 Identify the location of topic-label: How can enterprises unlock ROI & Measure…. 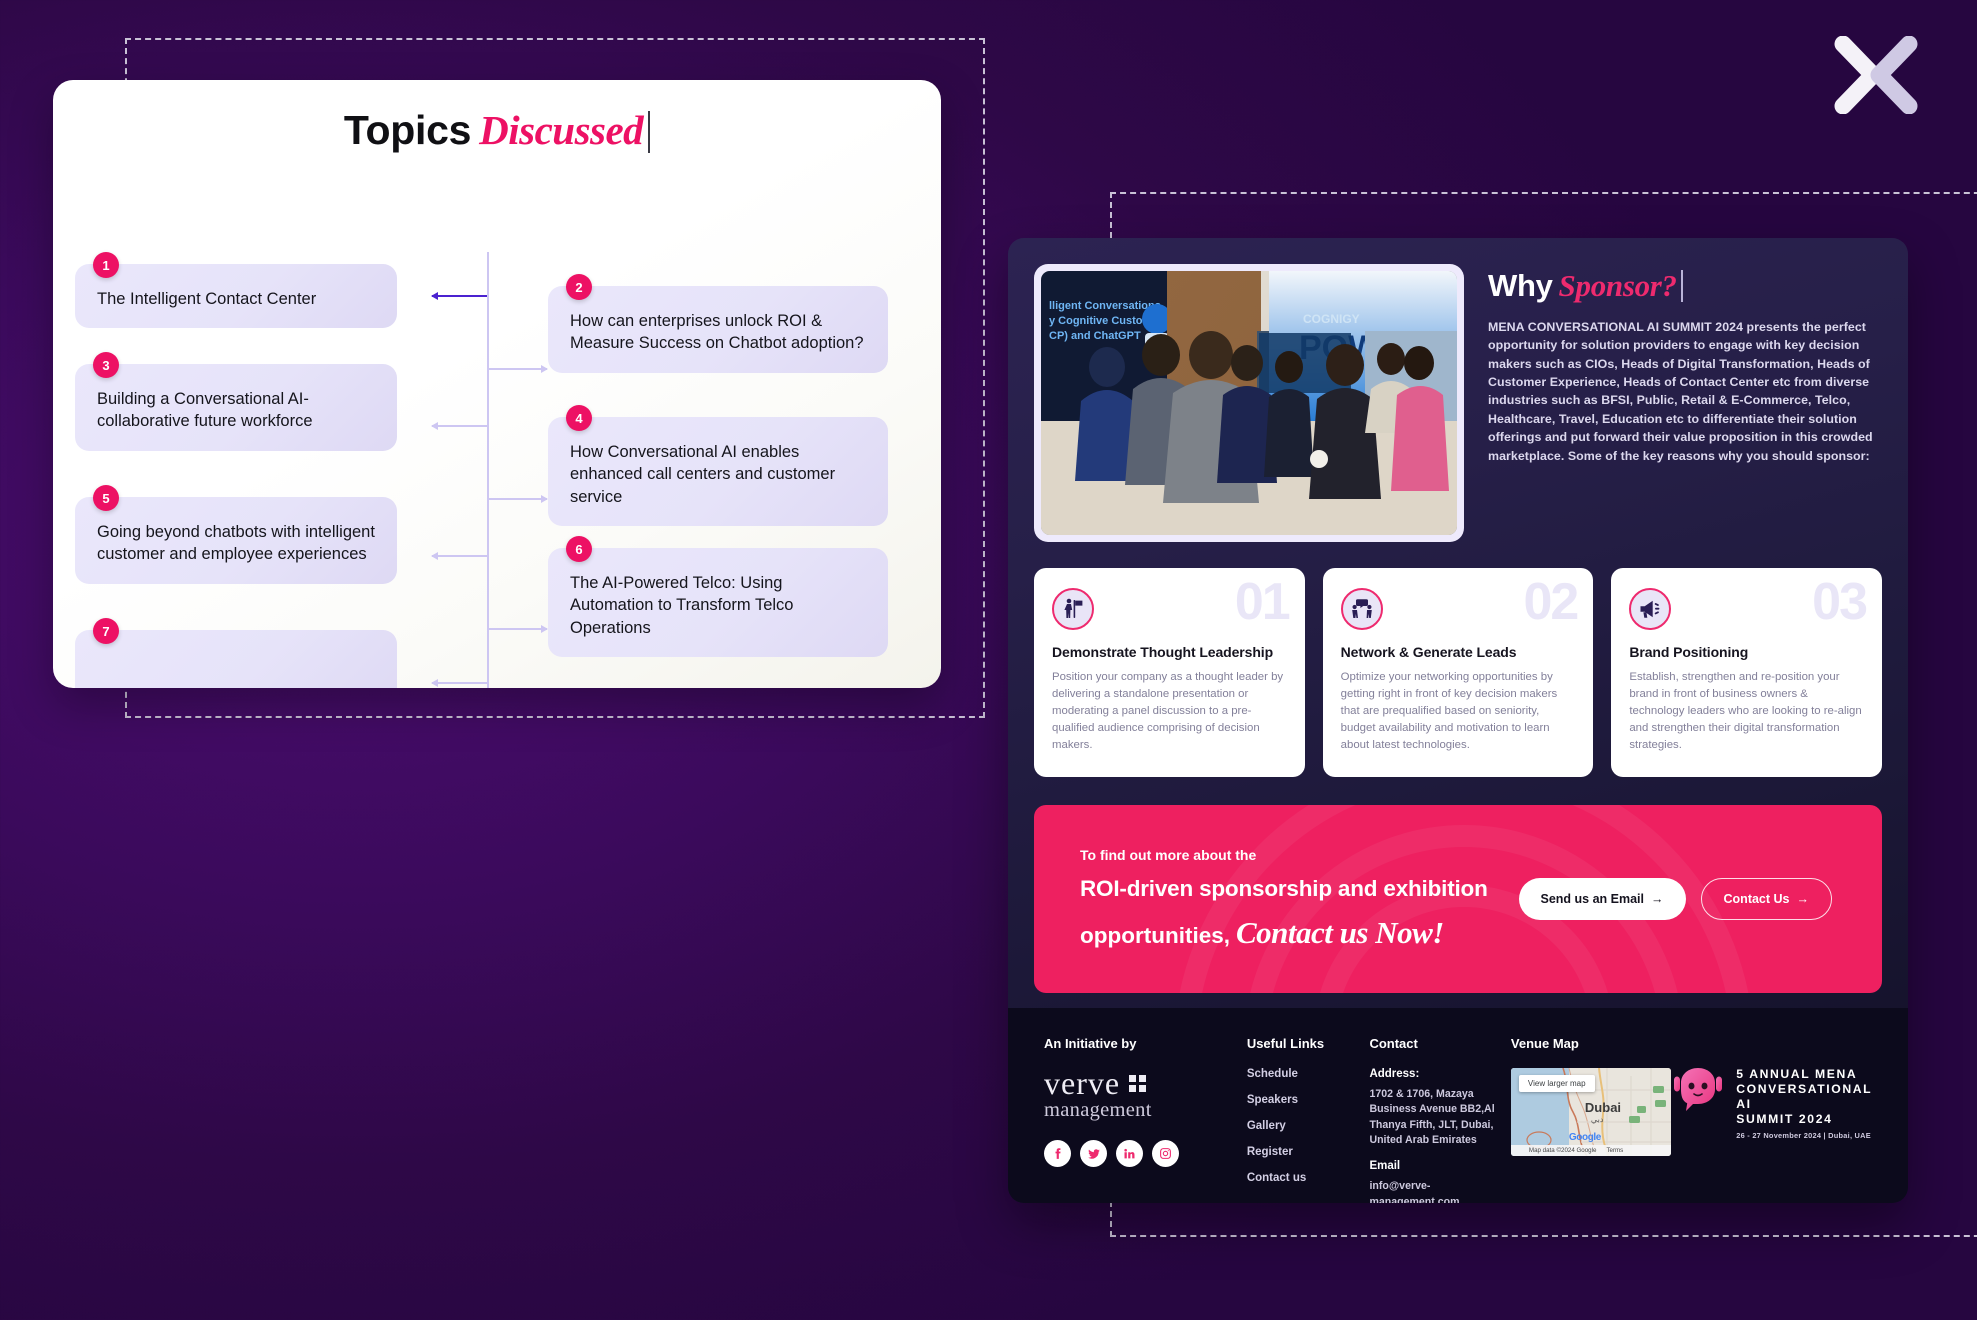
(717, 332).